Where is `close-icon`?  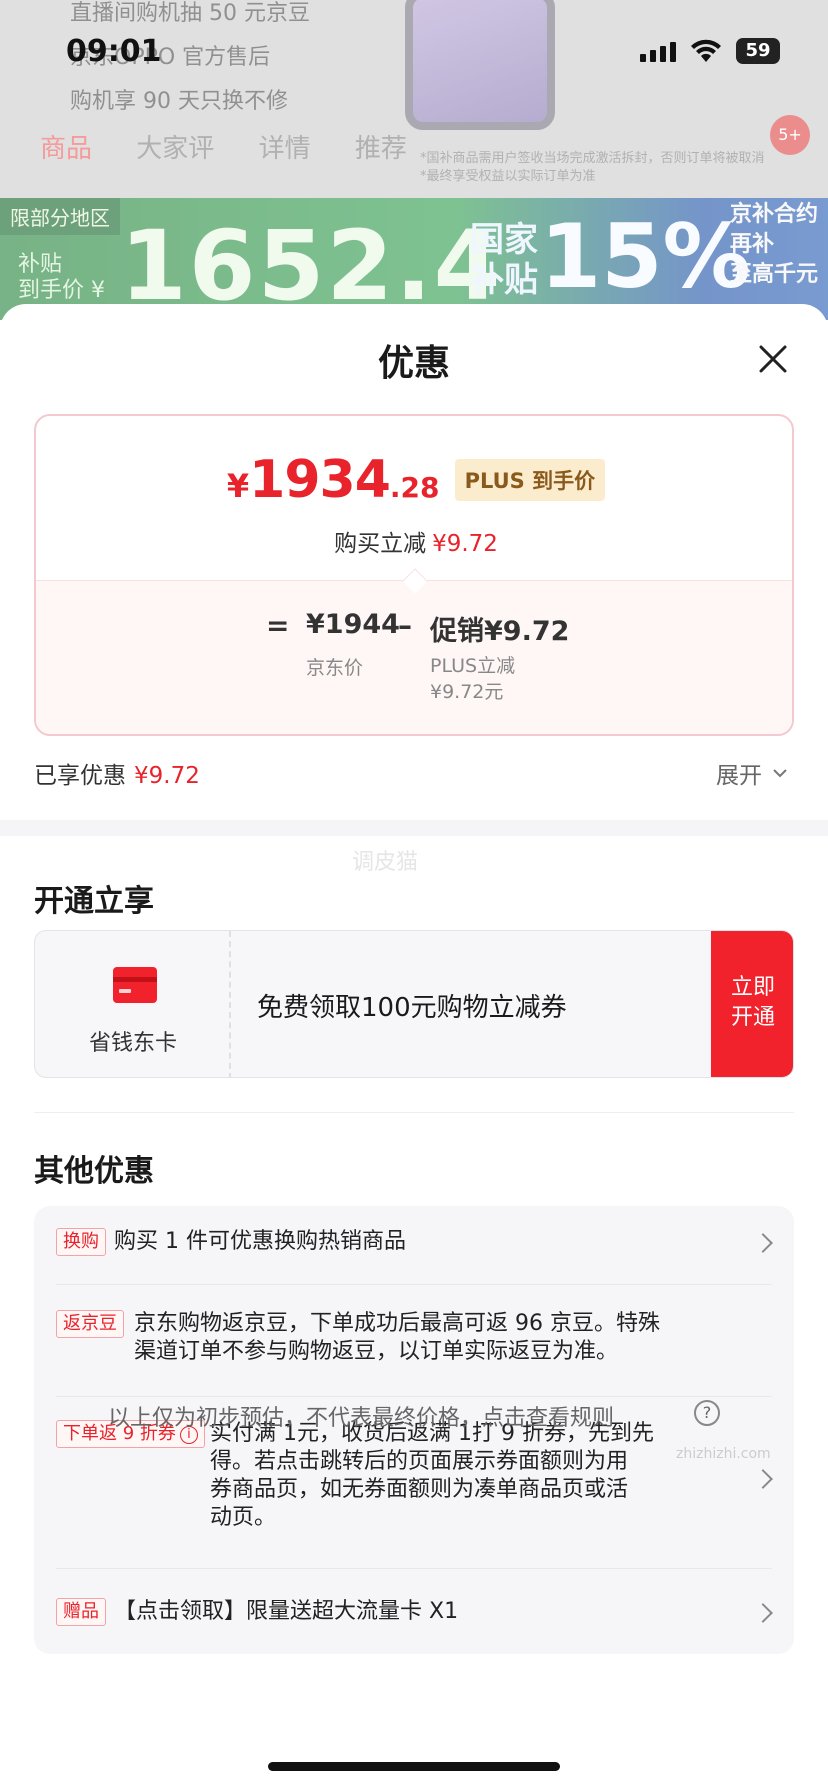 close-icon is located at coordinates (773, 359).